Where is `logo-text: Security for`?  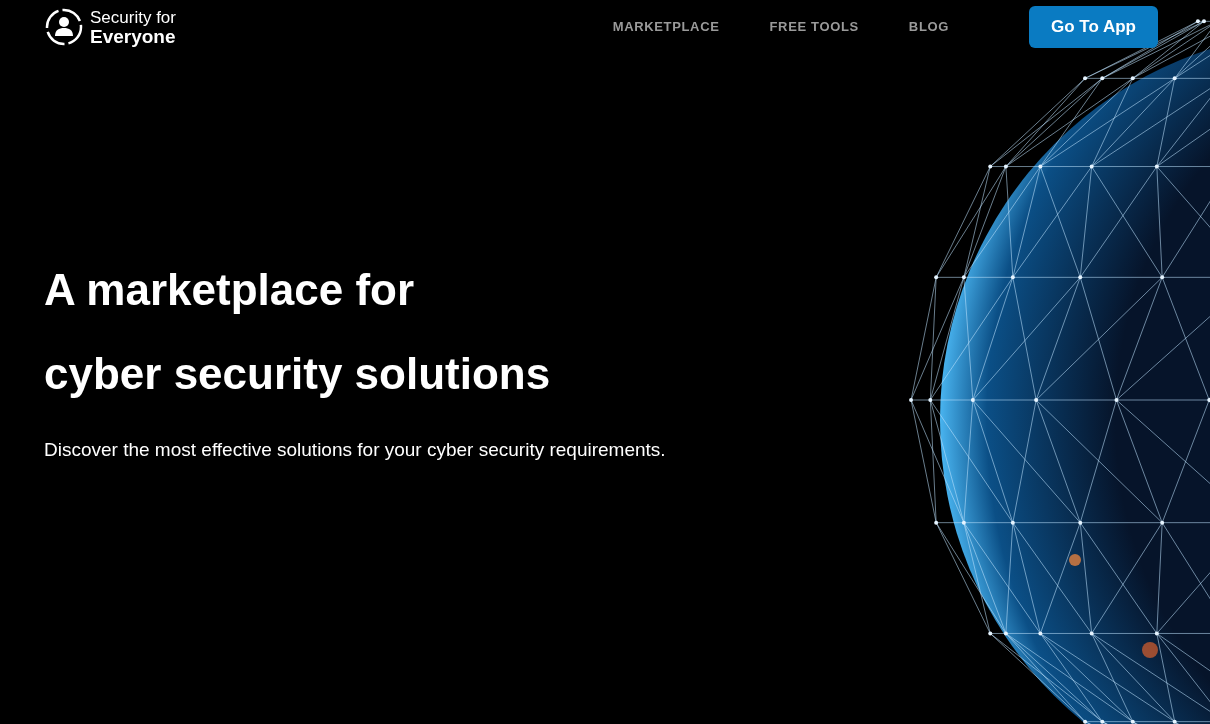
logo-text: Security for is located at coordinates (133, 17).